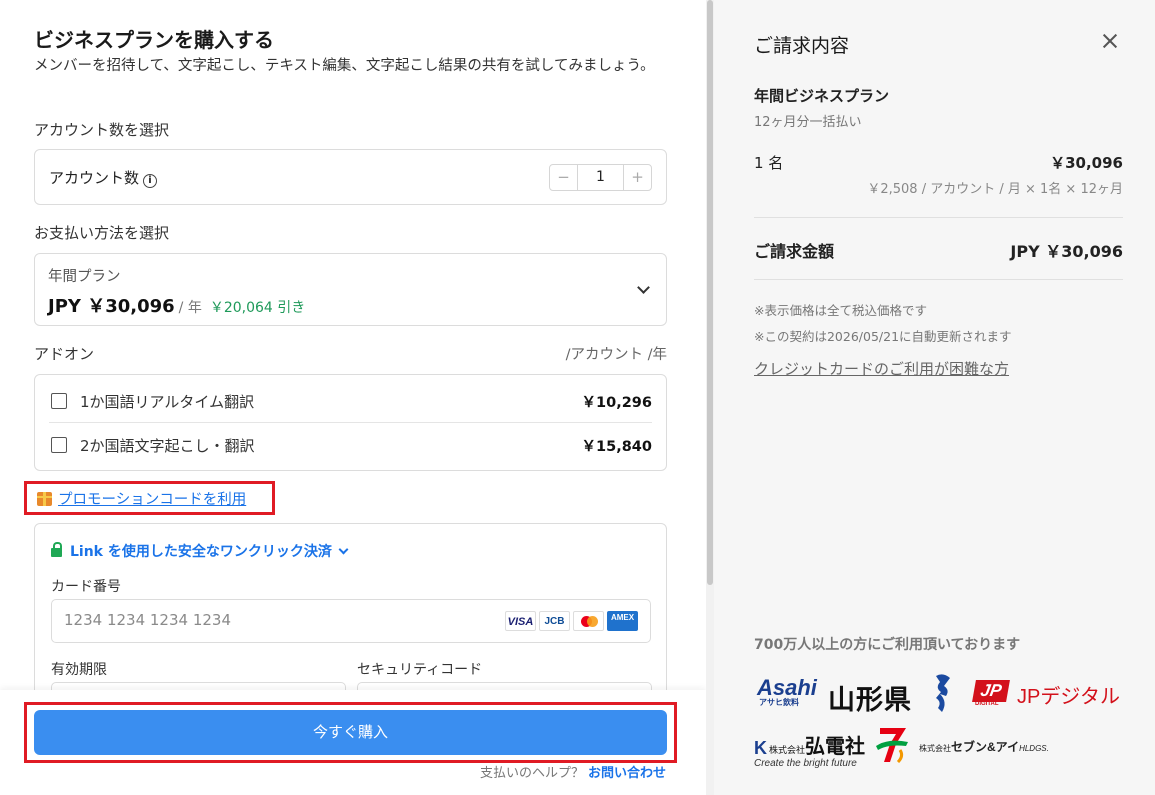  I want to click on expiry-field, so click(198, 686).